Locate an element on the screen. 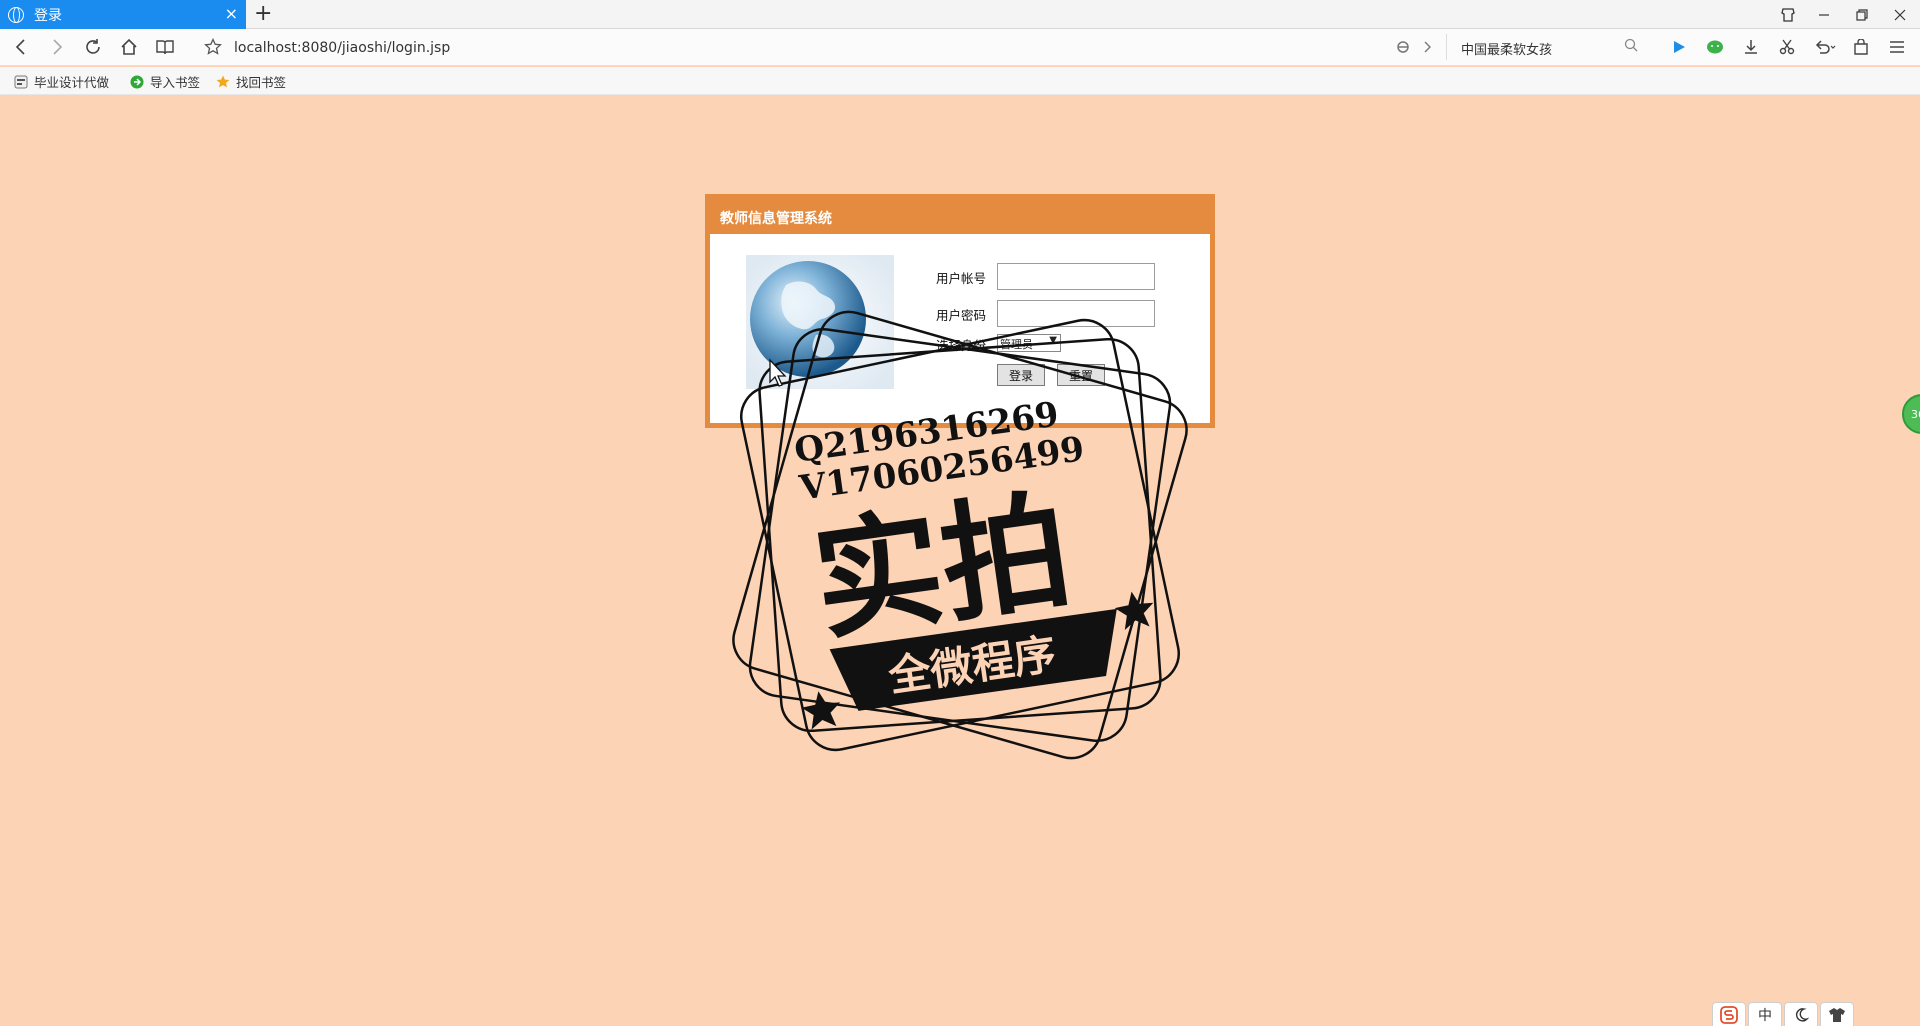 The width and height of the screenshot is (1920, 1026). moon-icon is located at coordinates (1801, 1014).